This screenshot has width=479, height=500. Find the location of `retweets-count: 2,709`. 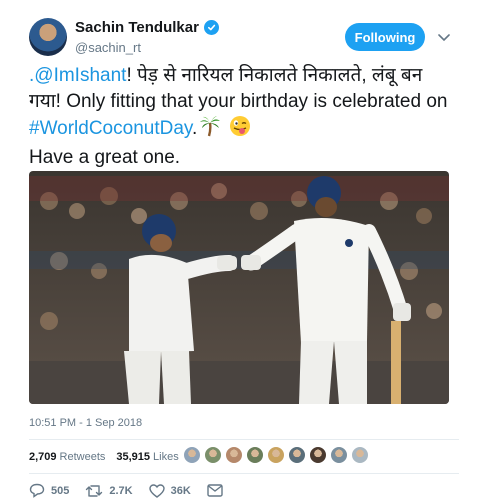

retweets-count: 2,709 is located at coordinates (43, 457).